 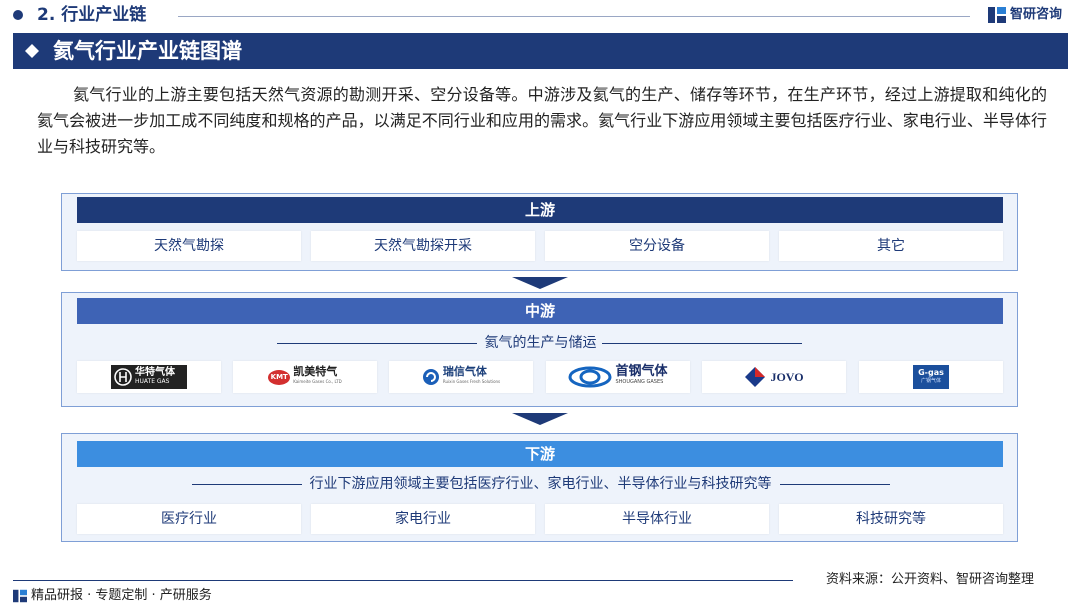 I want to click on brand-logo: 智研咨询, so click(x=1025, y=15).